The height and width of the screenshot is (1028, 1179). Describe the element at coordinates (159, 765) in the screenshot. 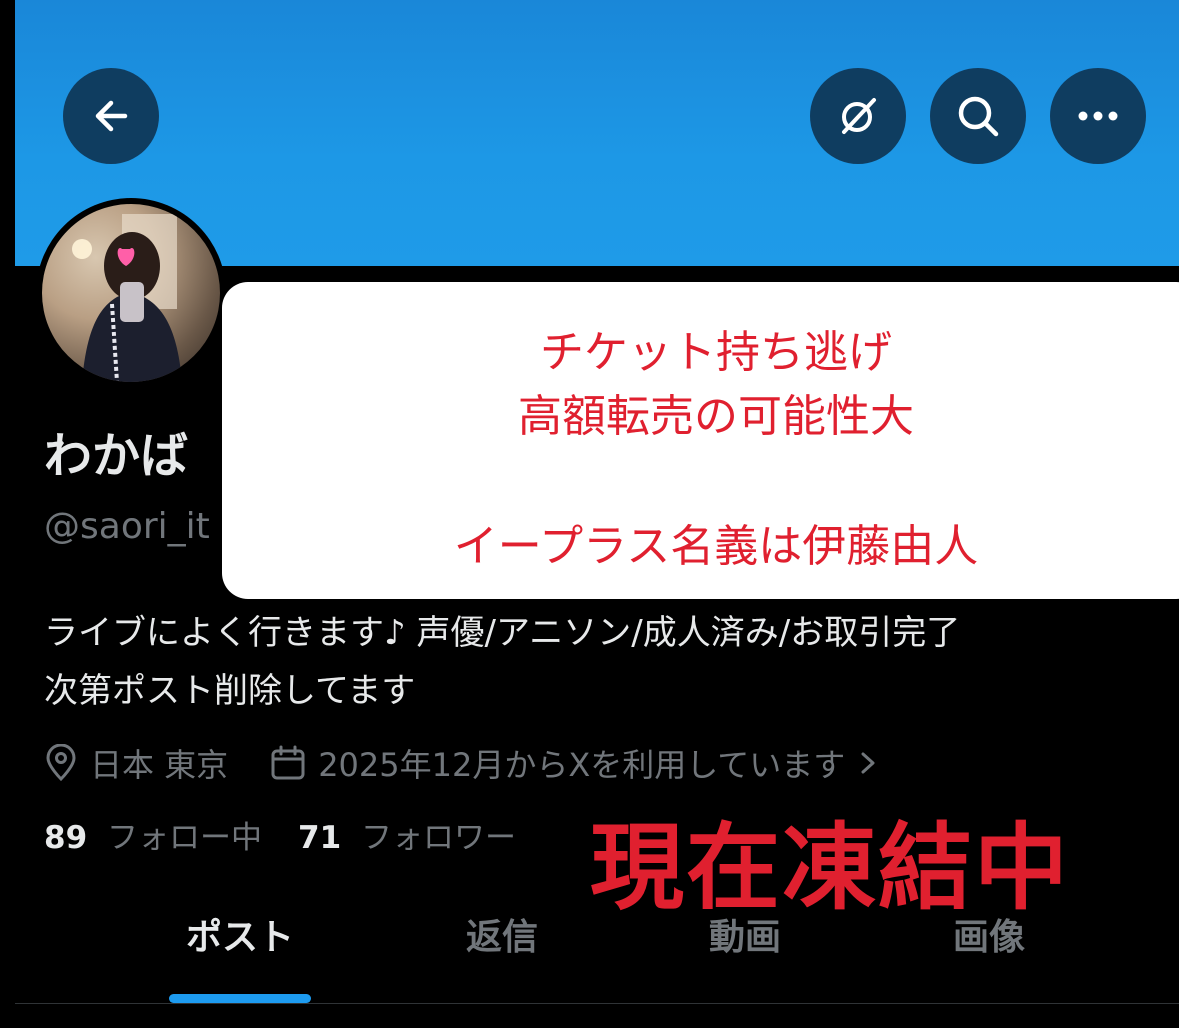

I see `location-text: 日本 東京` at that location.